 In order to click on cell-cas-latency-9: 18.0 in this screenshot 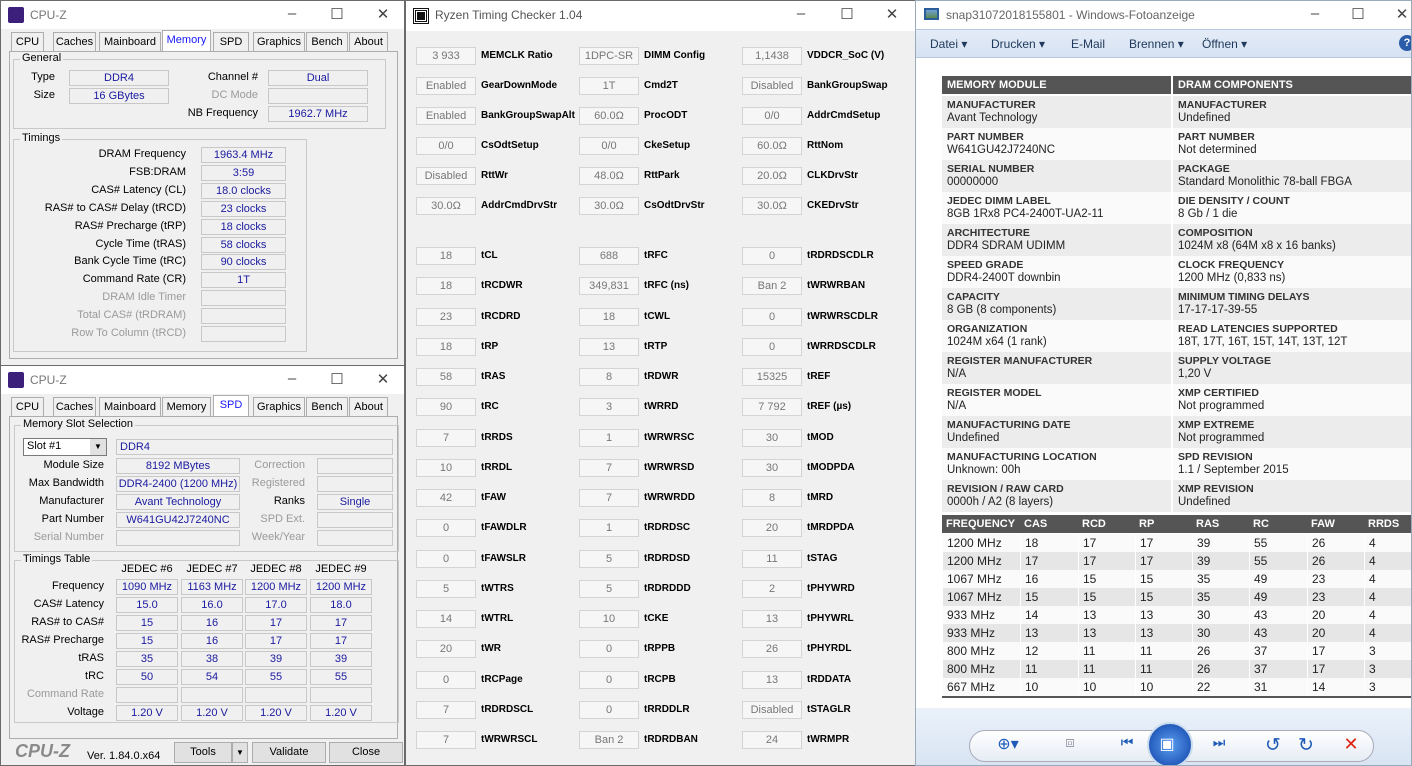, I will do `click(341, 605)`.